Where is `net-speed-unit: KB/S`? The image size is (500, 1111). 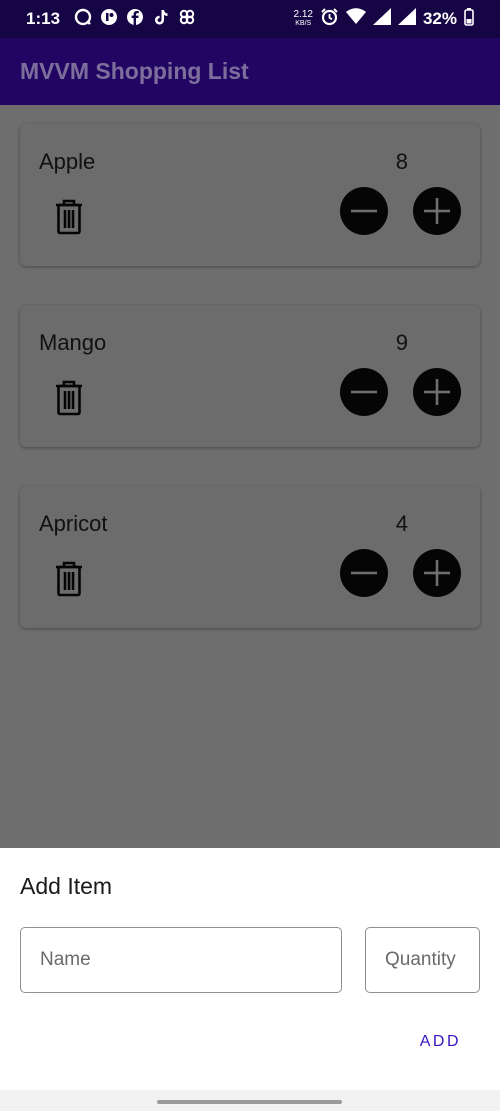
net-speed-unit: KB/S is located at coordinates (303, 23).